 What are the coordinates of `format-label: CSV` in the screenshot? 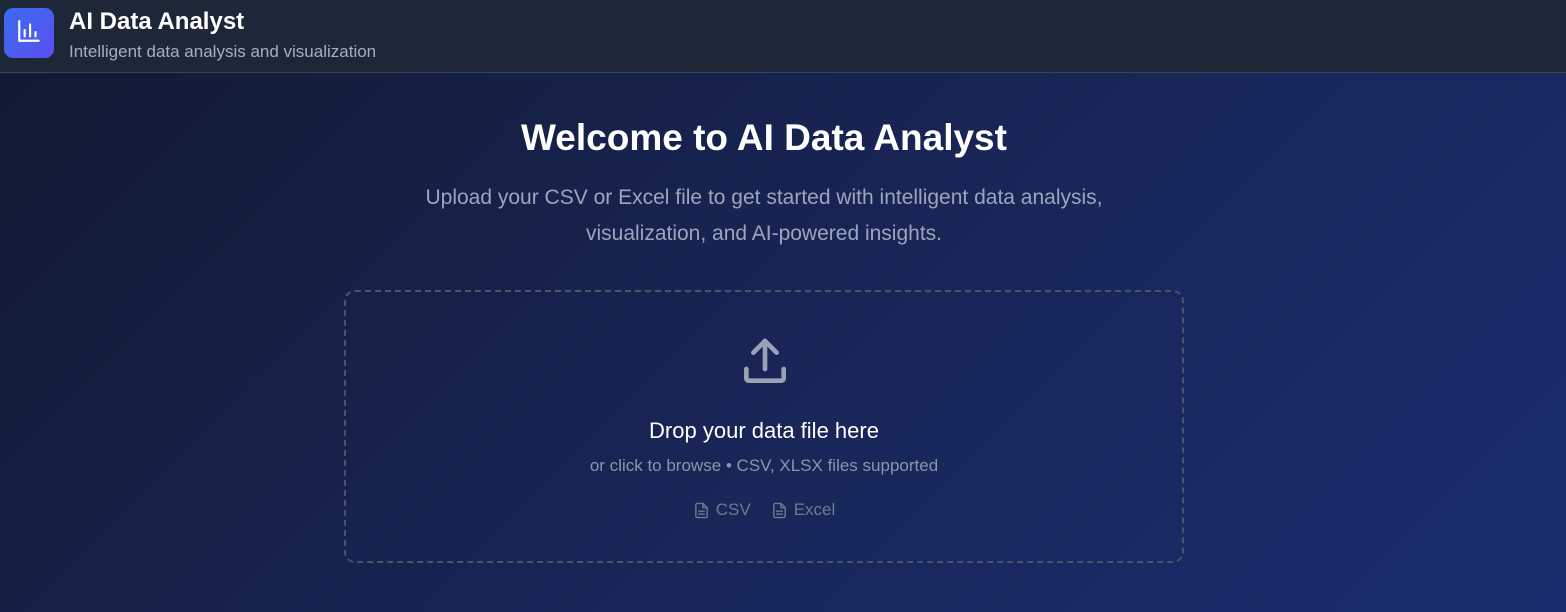 It's located at (733, 509).